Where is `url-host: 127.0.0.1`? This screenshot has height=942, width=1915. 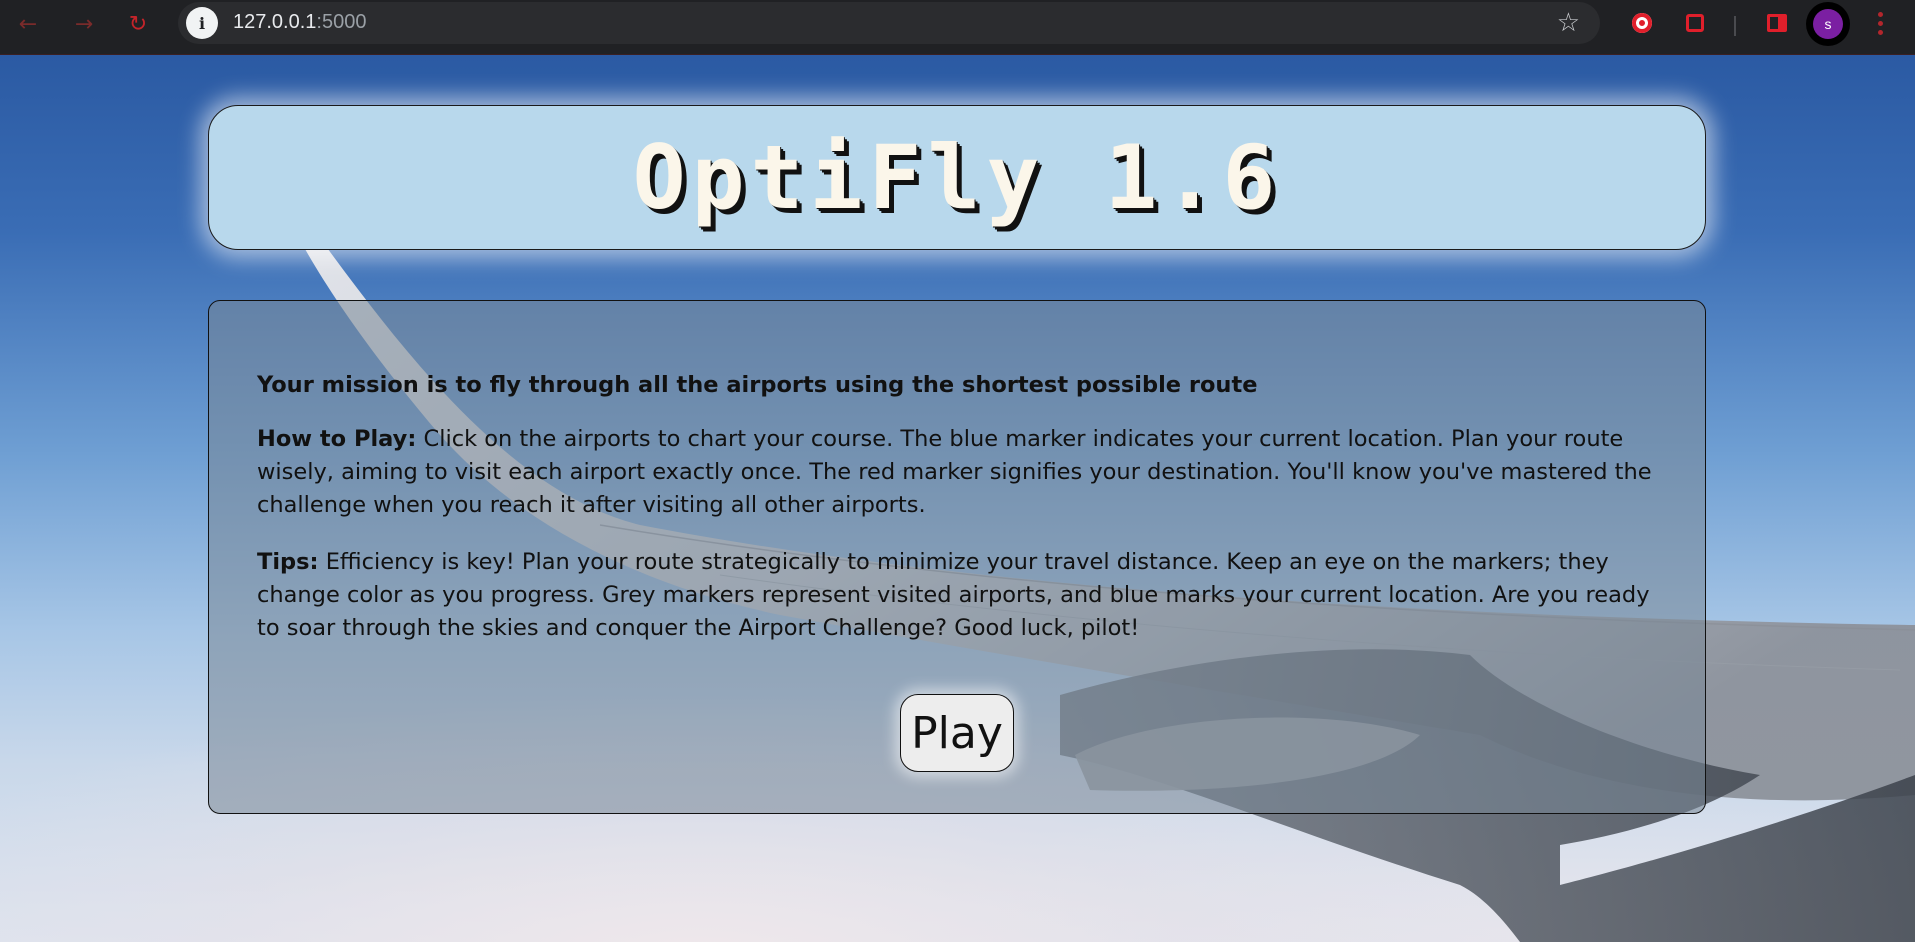 url-host: 127.0.0.1 is located at coordinates (275, 22).